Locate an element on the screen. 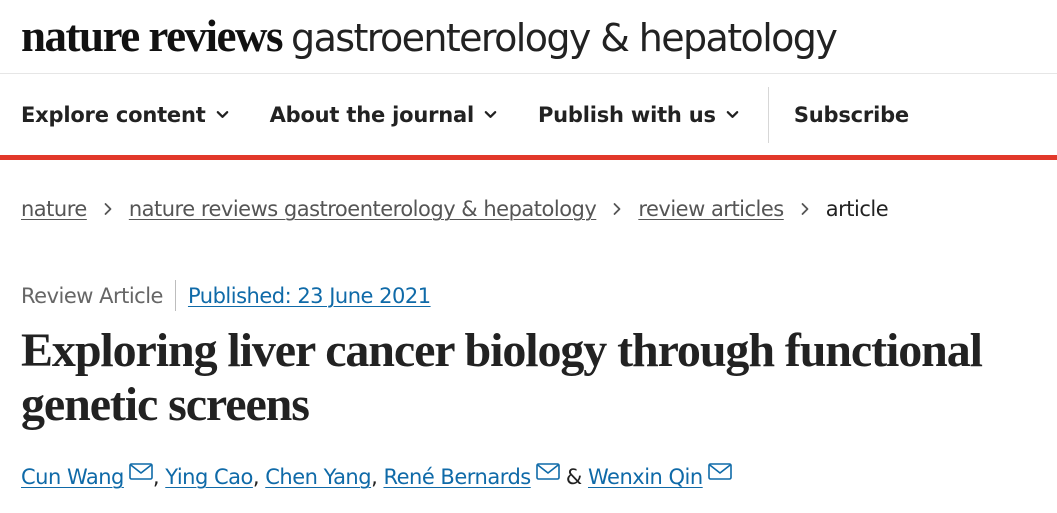 The width and height of the screenshot is (1057, 513). article-title-line-2: genetic screens is located at coordinates (165, 404).